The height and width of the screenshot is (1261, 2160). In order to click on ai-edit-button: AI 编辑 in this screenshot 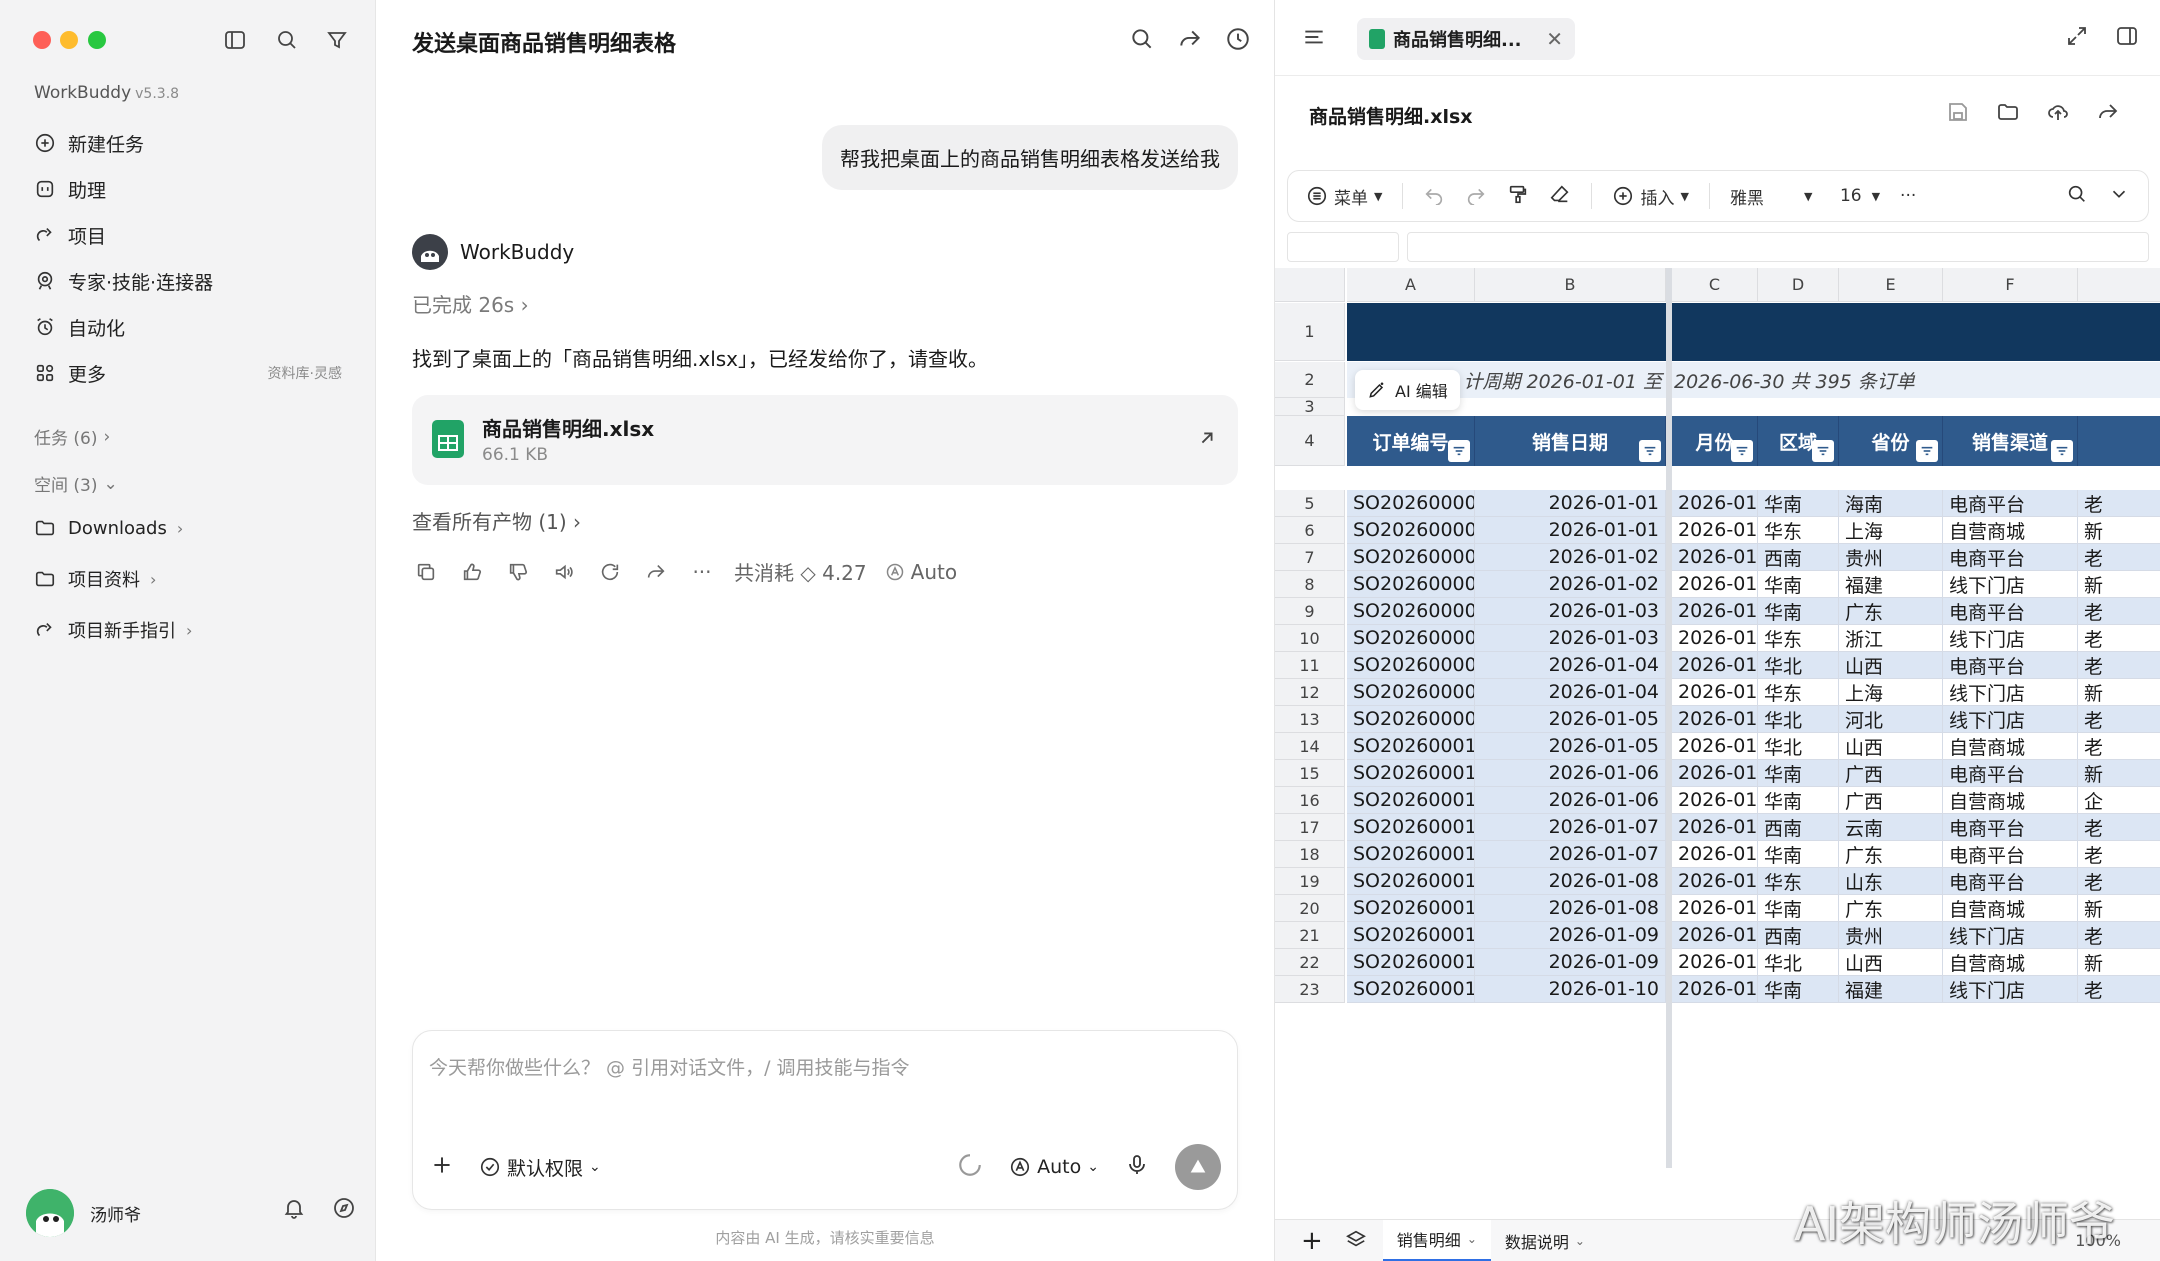, I will do `click(1407, 390)`.